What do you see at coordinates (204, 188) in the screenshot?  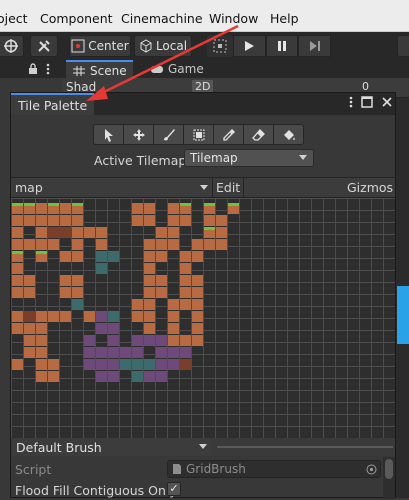 I see `chevron-down-icon` at bounding box center [204, 188].